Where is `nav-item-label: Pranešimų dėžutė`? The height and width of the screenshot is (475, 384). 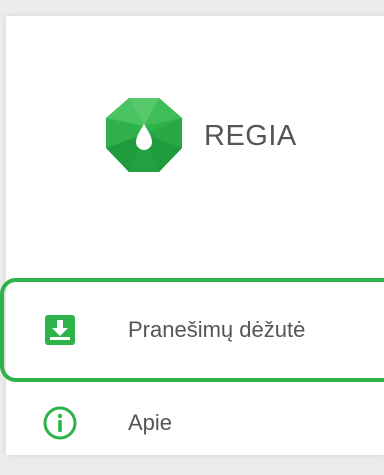 nav-item-label: Pranešimų dėžutė is located at coordinates (217, 329).